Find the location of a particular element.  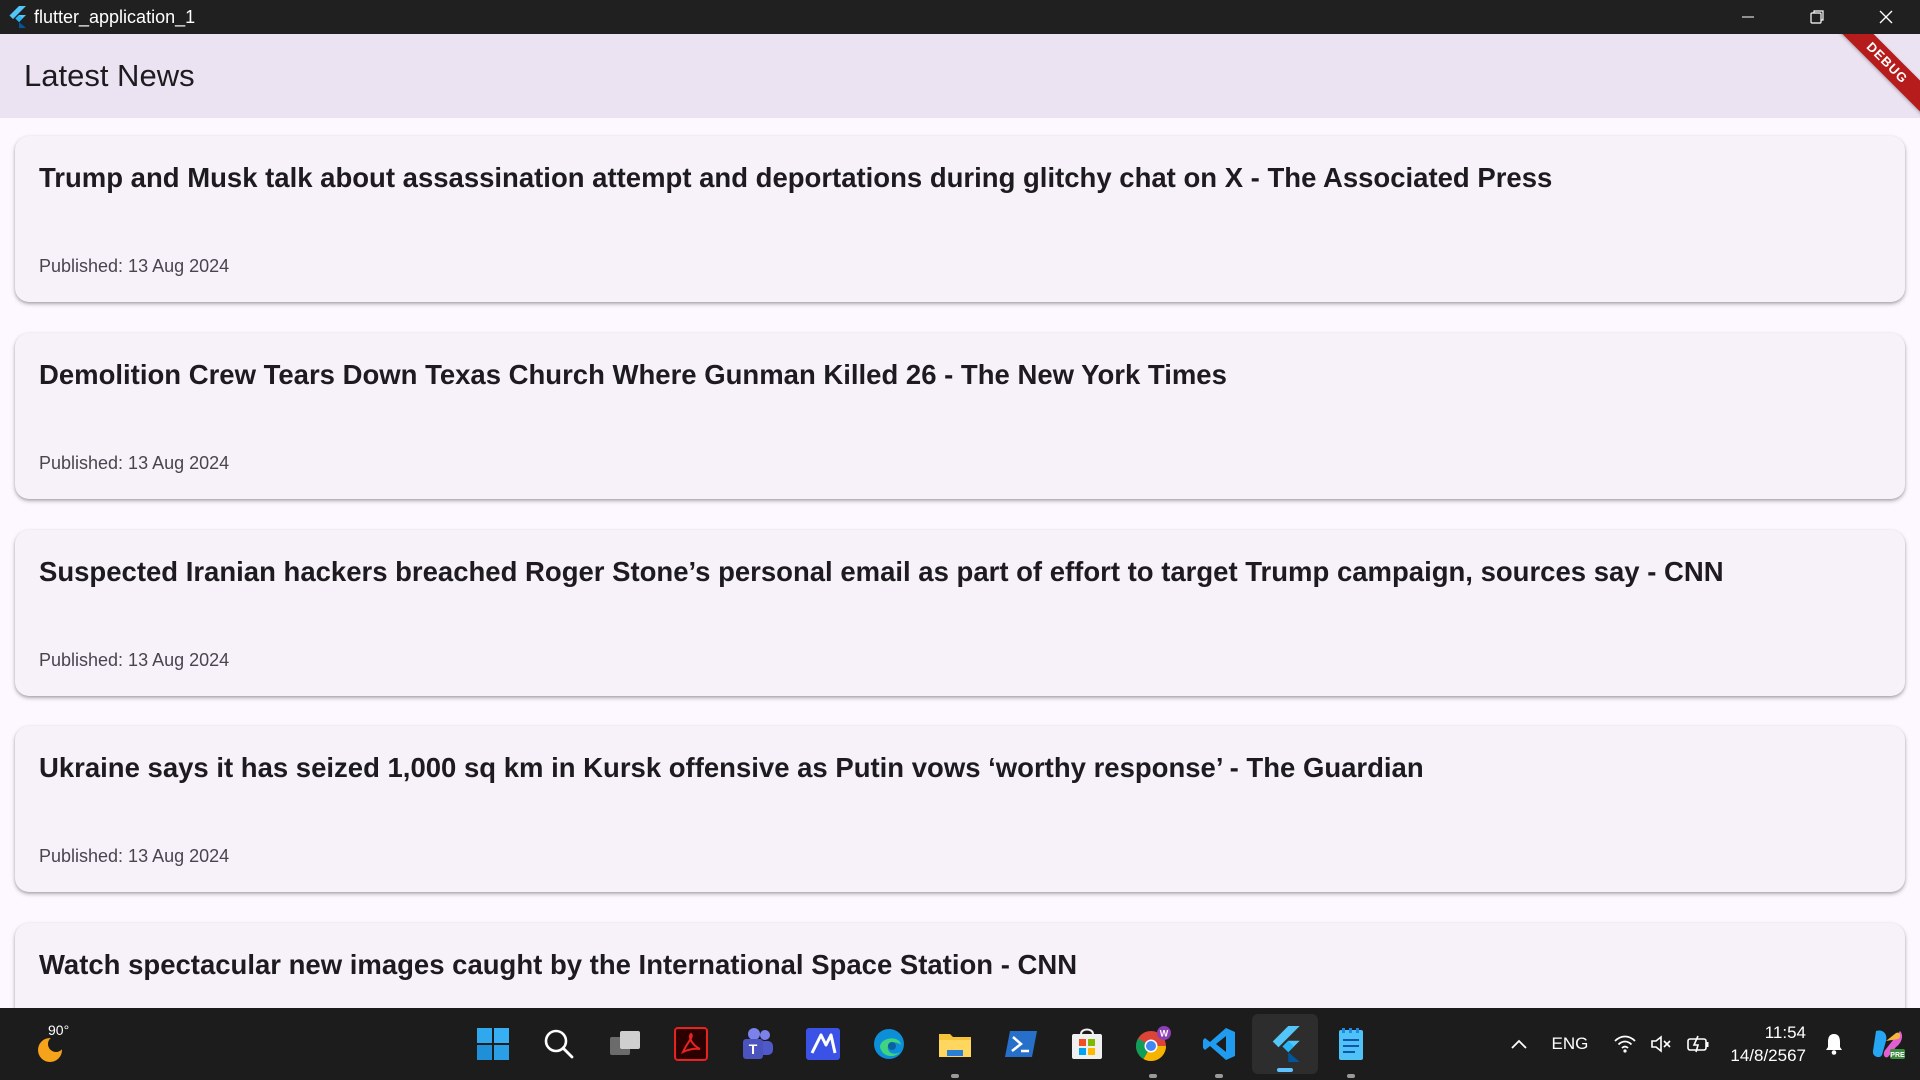

system-tray: ENG 11:54 14/8/2567 PRE is located at coordinates (1715, 1044).